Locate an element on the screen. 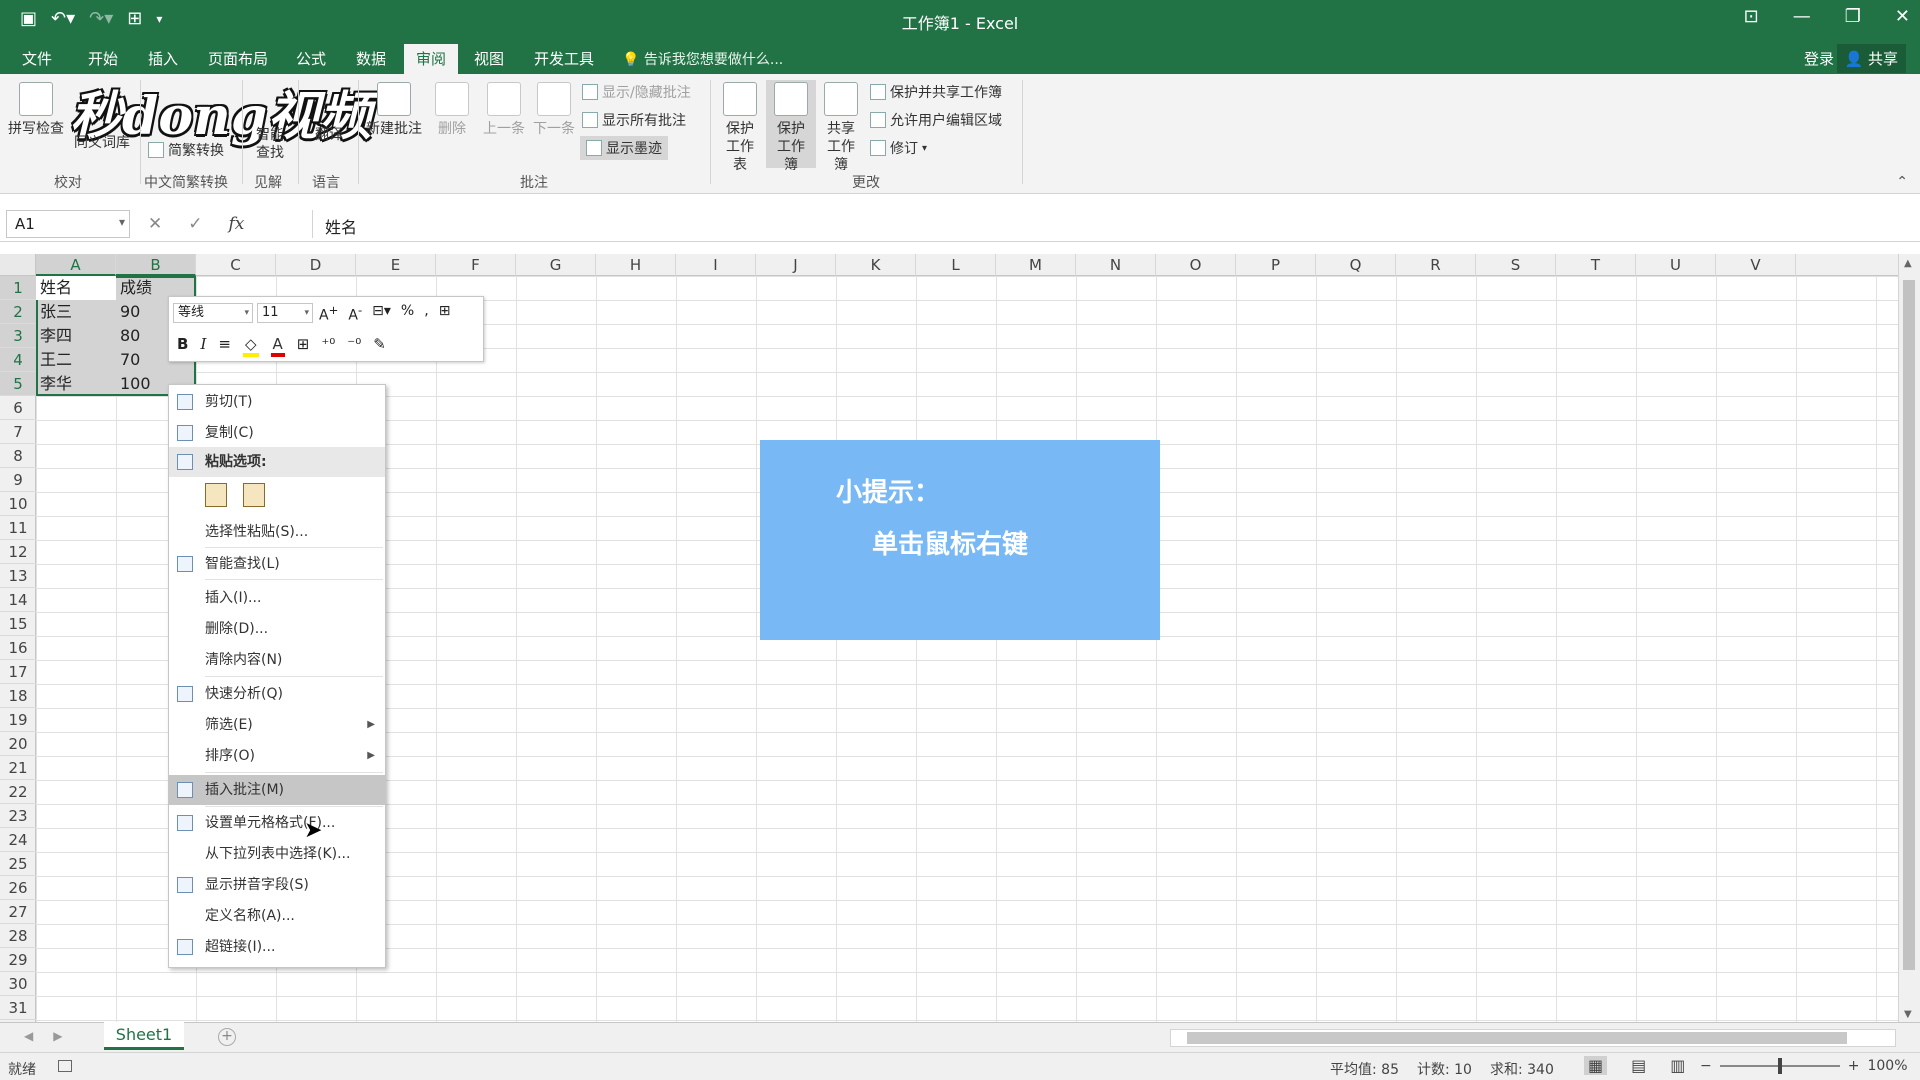 The image size is (1920, 1080). row-header-17: 17 is located at coordinates (18, 672).